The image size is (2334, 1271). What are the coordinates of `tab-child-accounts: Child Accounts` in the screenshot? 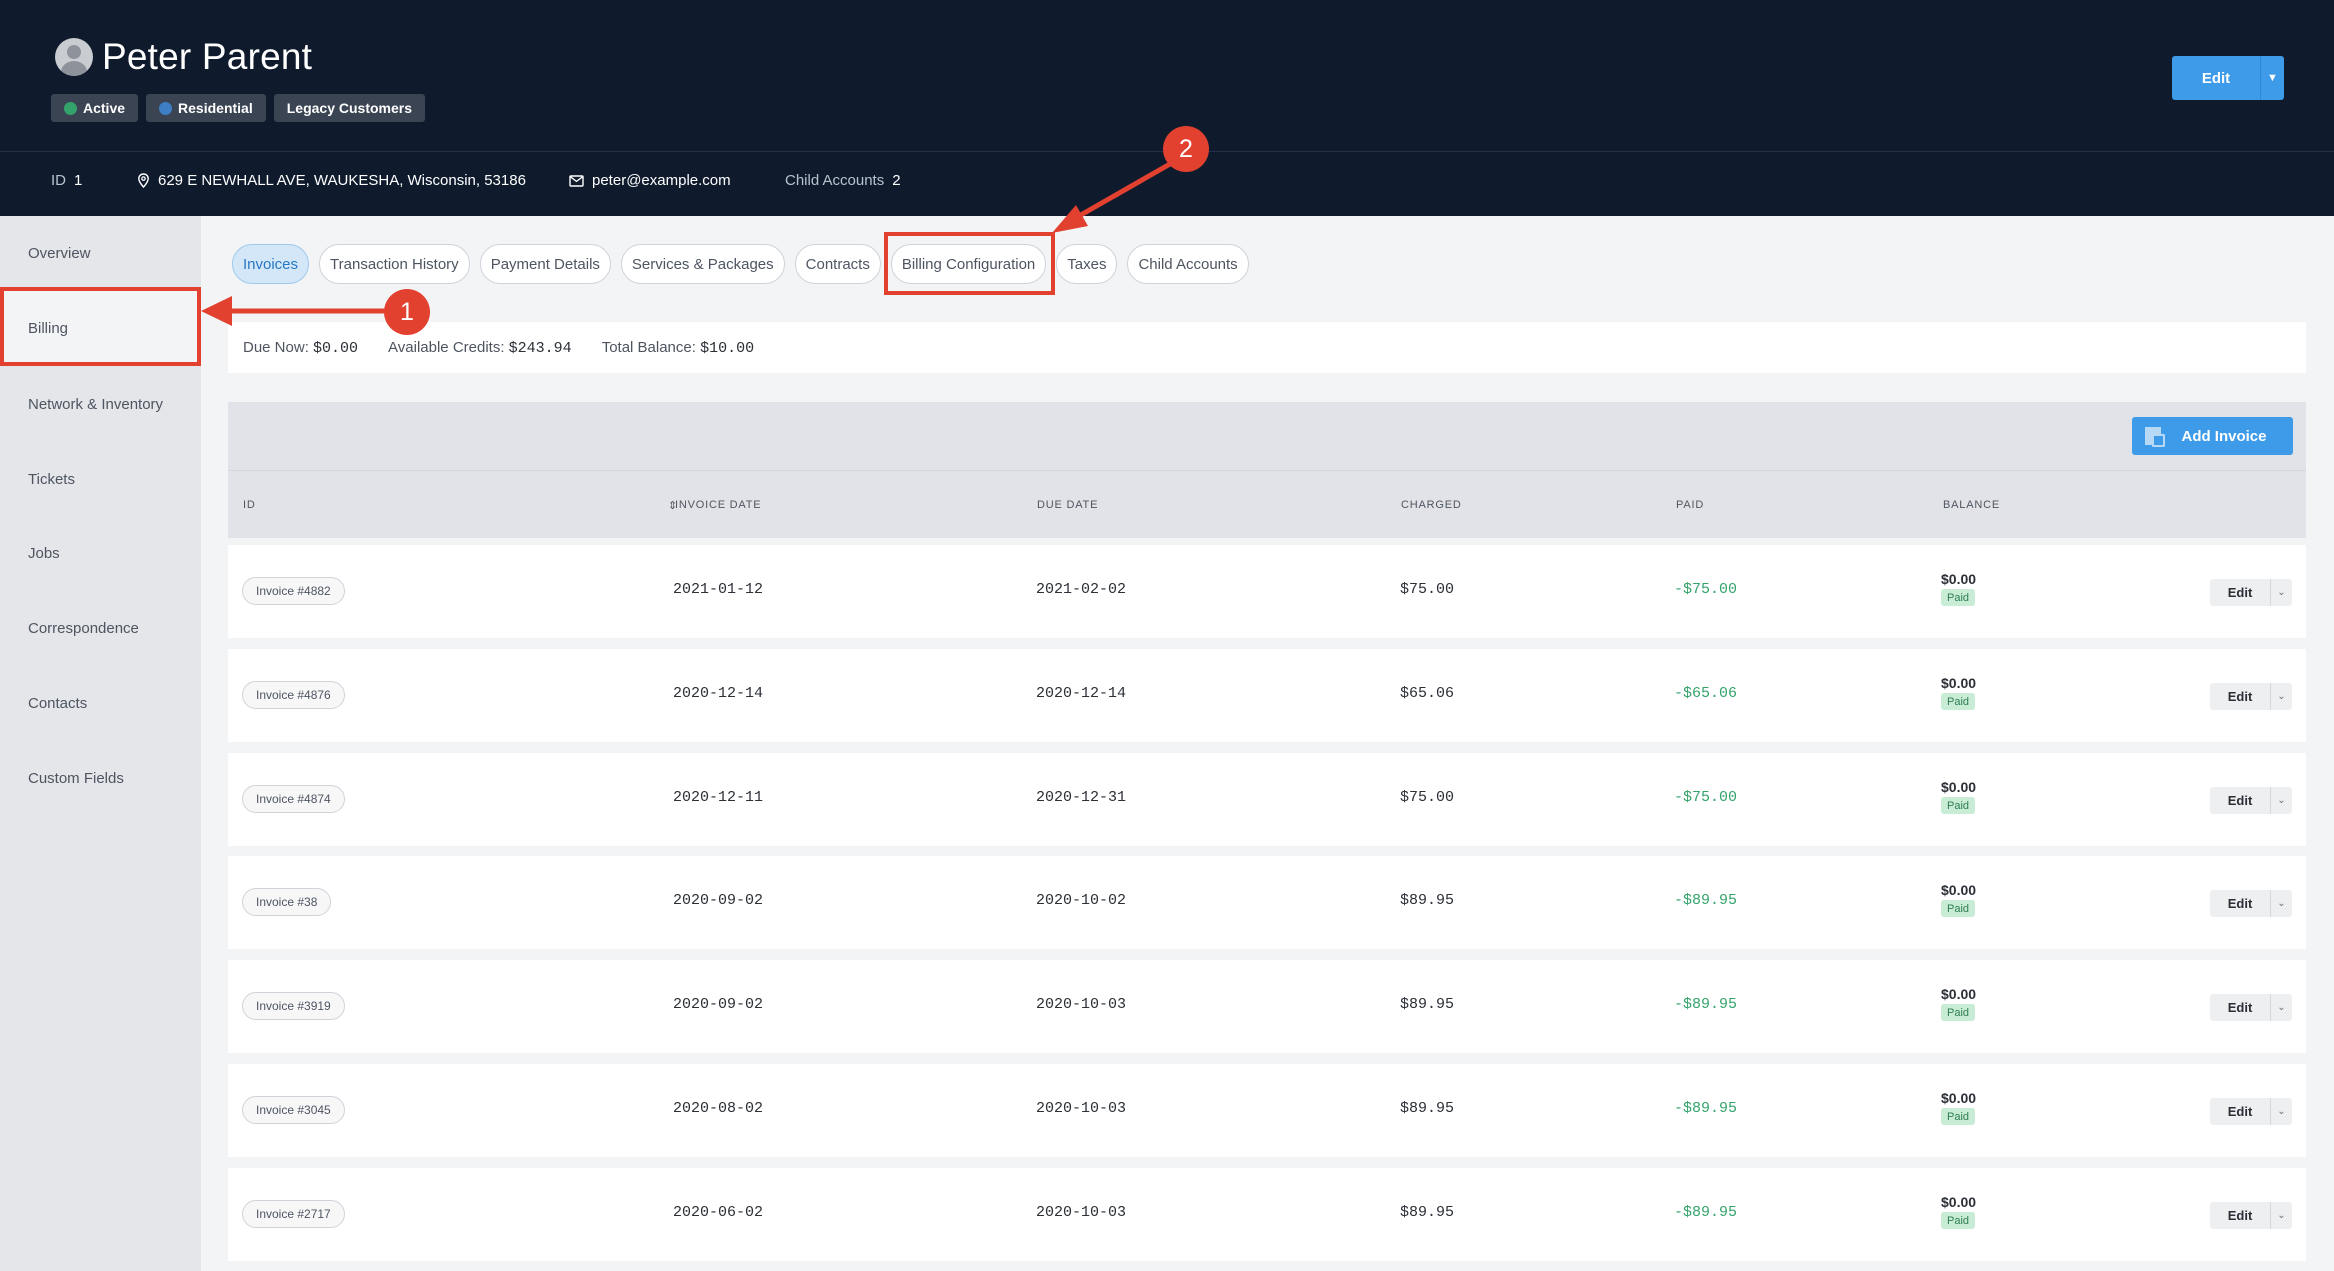 It's located at (1188, 264).